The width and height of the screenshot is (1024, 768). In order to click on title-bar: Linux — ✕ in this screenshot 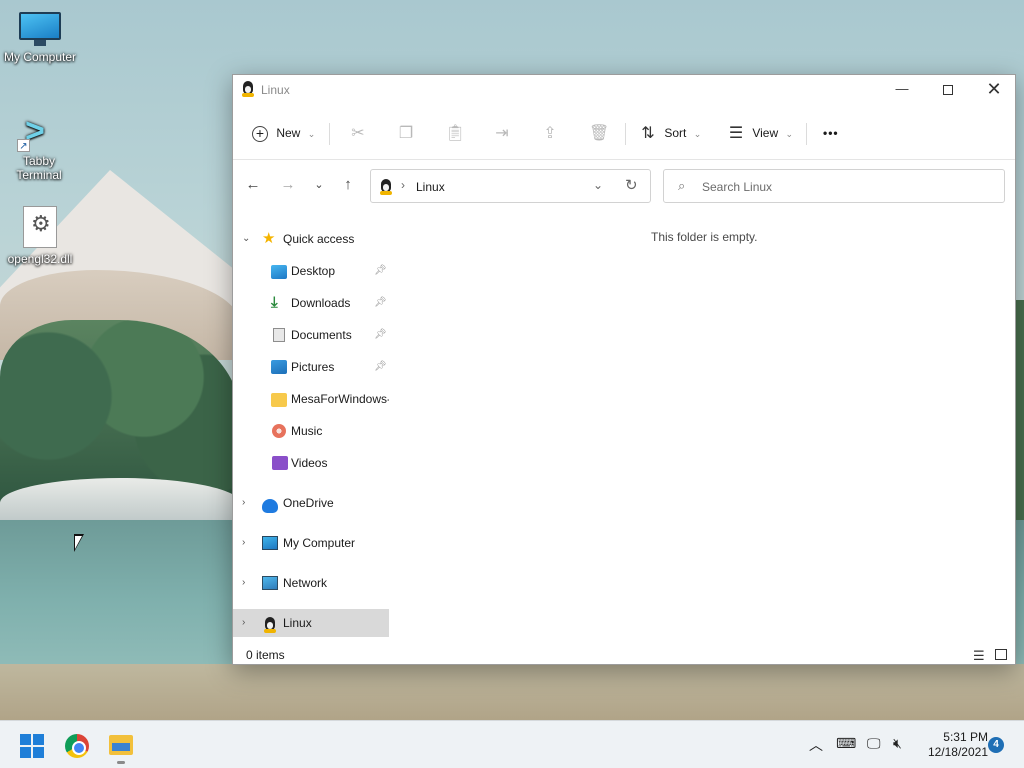, I will do `click(624, 90)`.